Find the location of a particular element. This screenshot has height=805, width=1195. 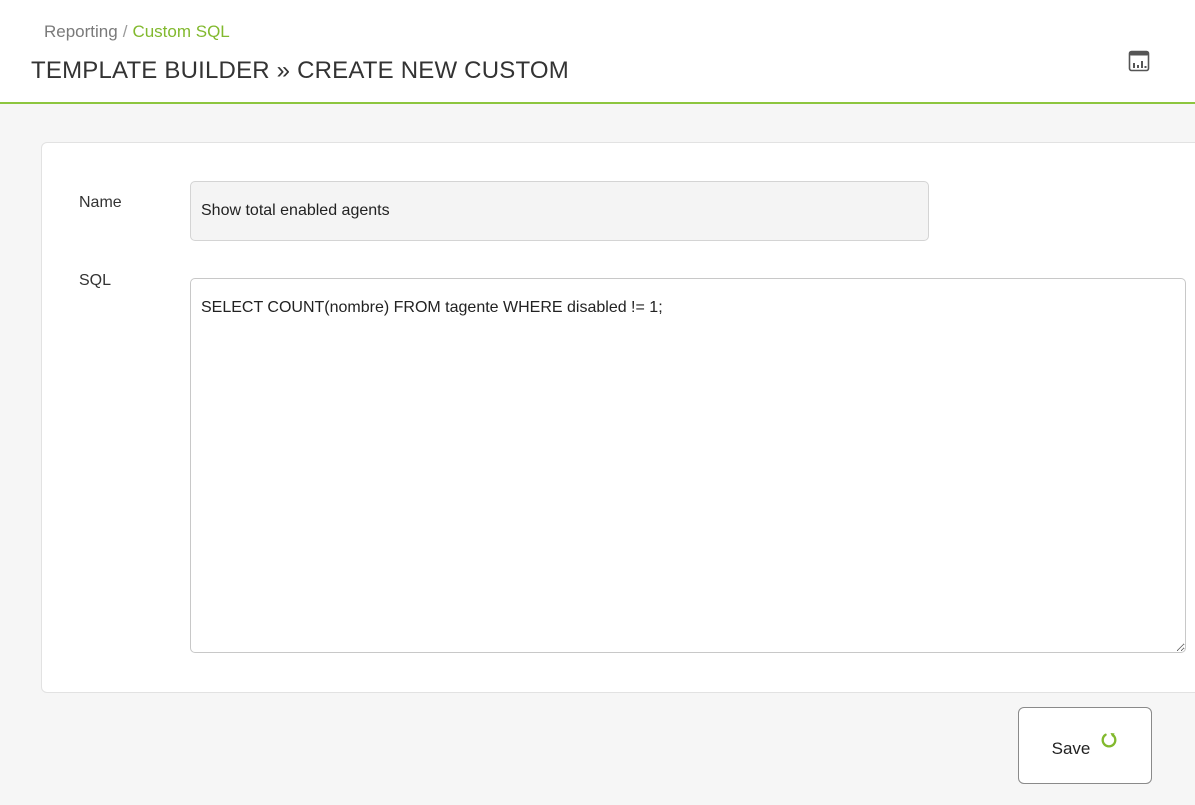

report-view-icon-graphic is located at coordinates (1139, 61).